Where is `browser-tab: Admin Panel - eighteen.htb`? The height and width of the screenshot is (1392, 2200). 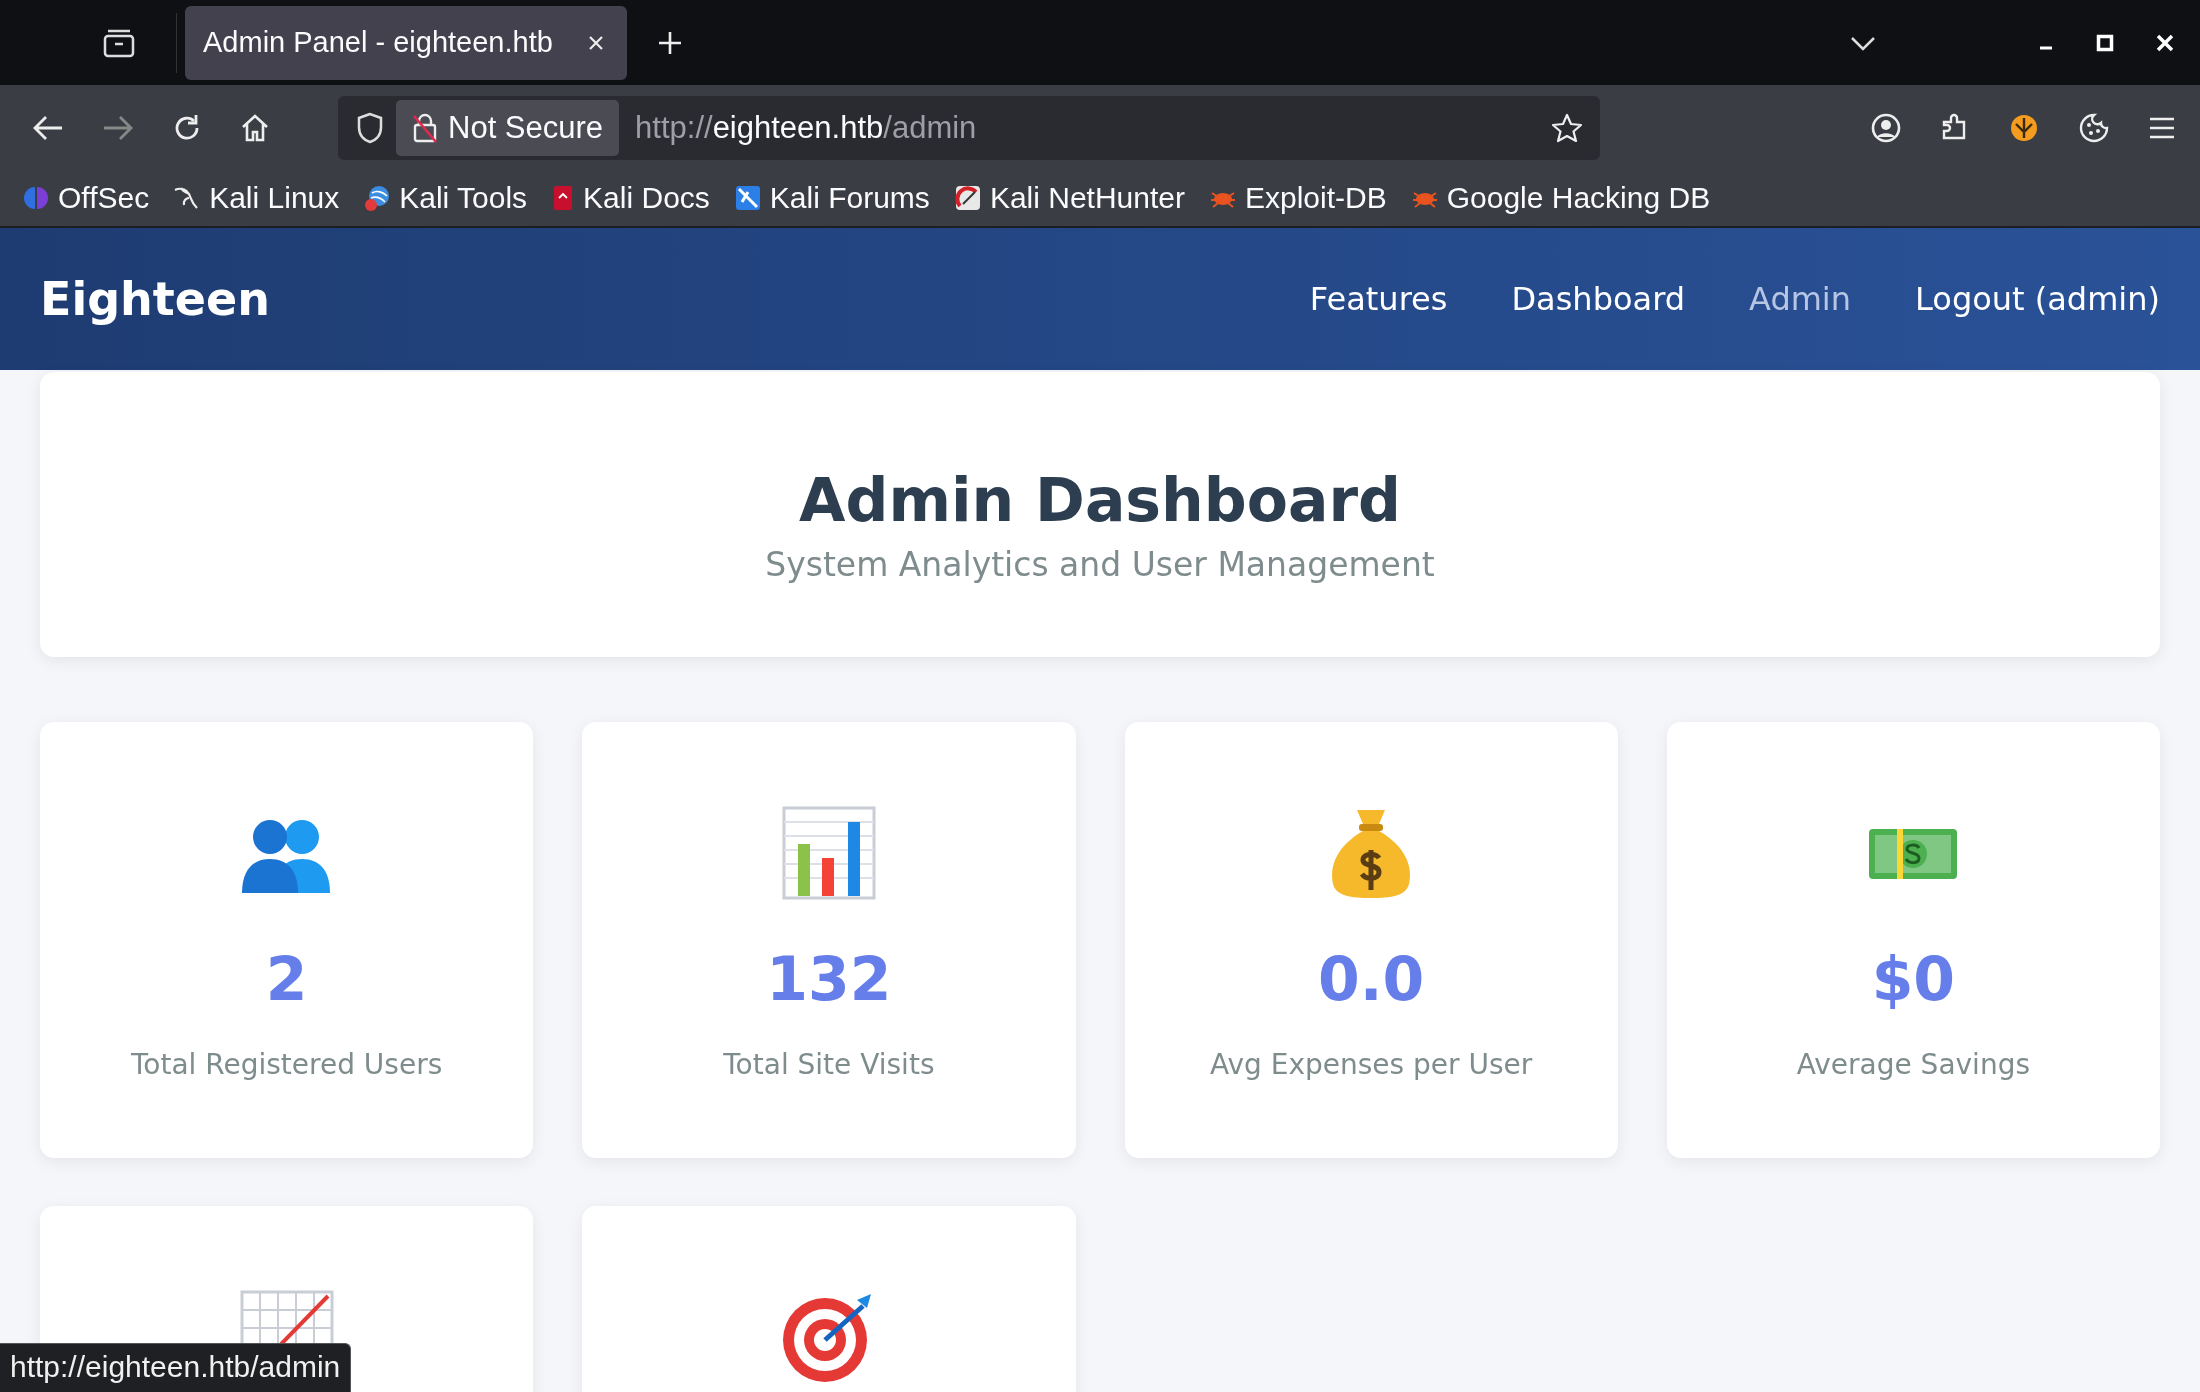
browser-tab: Admin Panel - eighteen.htb is located at coordinates (406, 42).